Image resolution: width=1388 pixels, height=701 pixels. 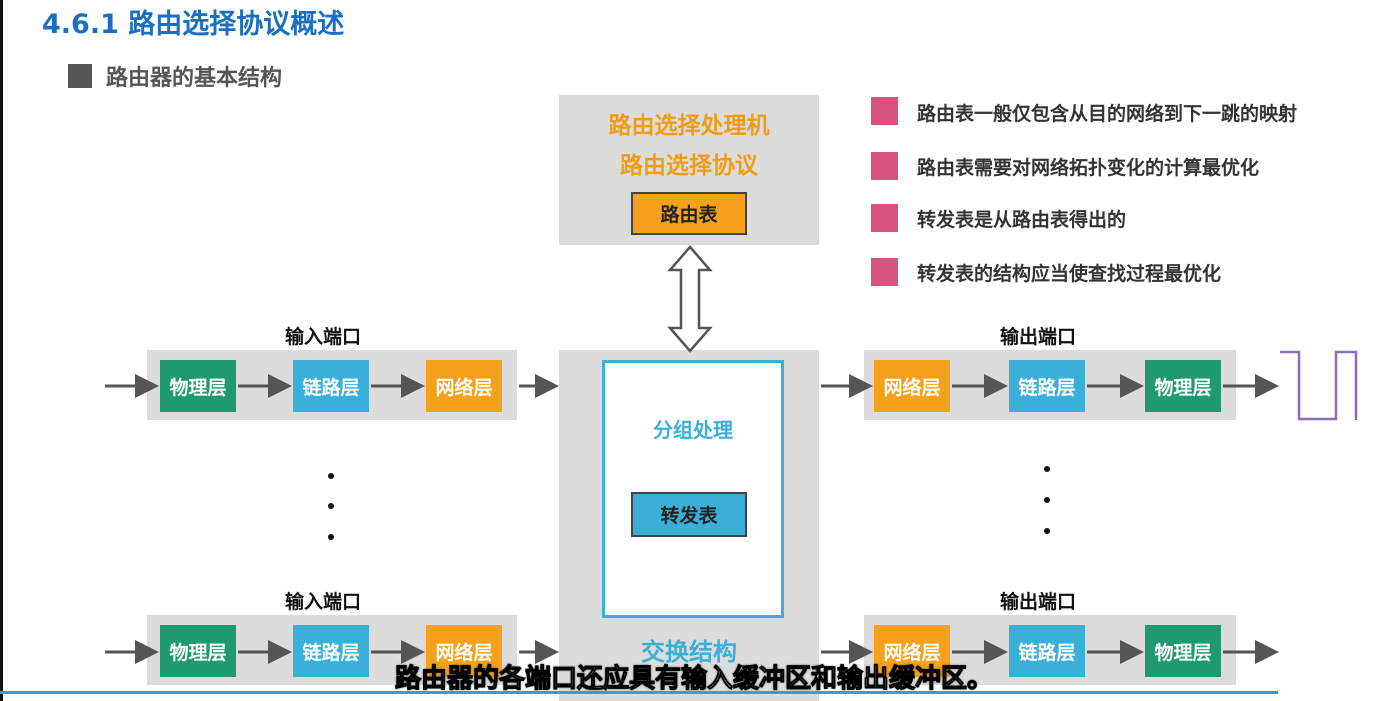 What do you see at coordinates (690, 299) in the screenshot?
I see `double-arrow-icon` at bounding box center [690, 299].